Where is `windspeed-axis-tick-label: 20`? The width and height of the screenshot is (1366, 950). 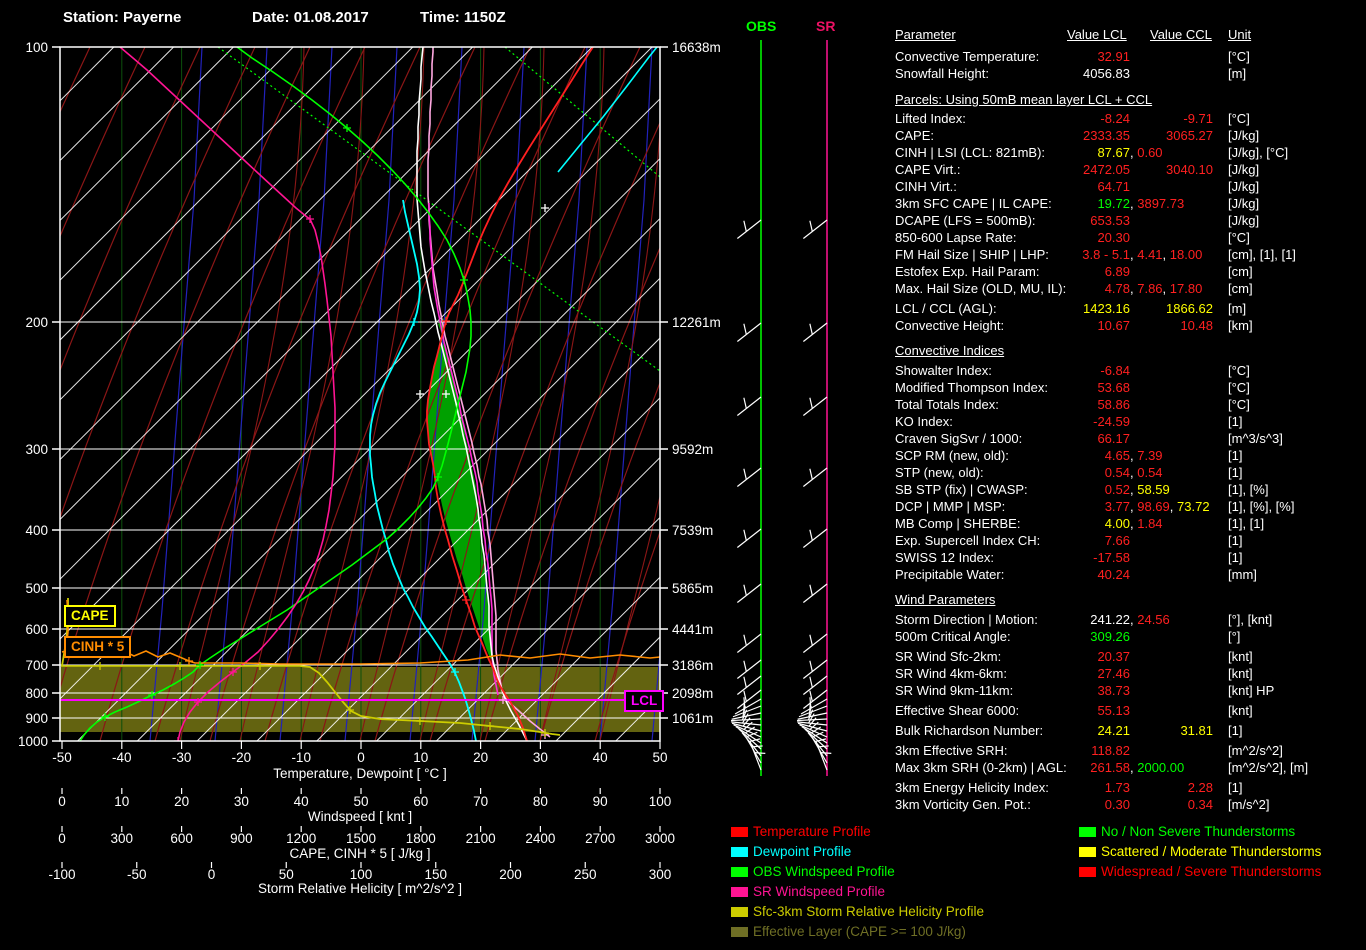 windspeed-axis-tick-label: 20 is located at coordinates (181, 801).